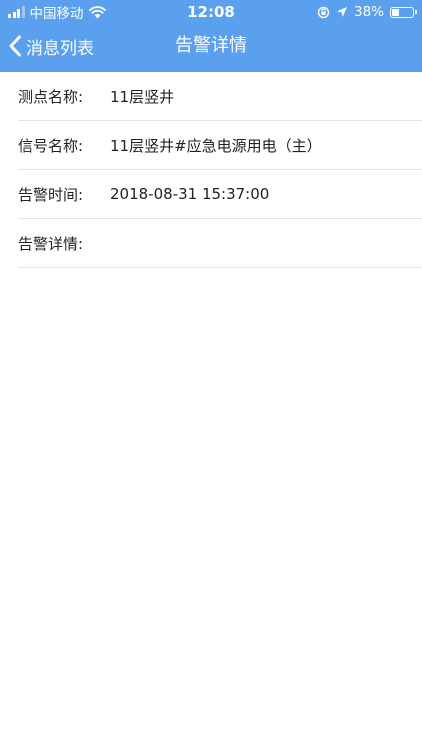 The height and width of the screenshot is (750, 422). I want to click on battery-level-fill, so click(395, 12).